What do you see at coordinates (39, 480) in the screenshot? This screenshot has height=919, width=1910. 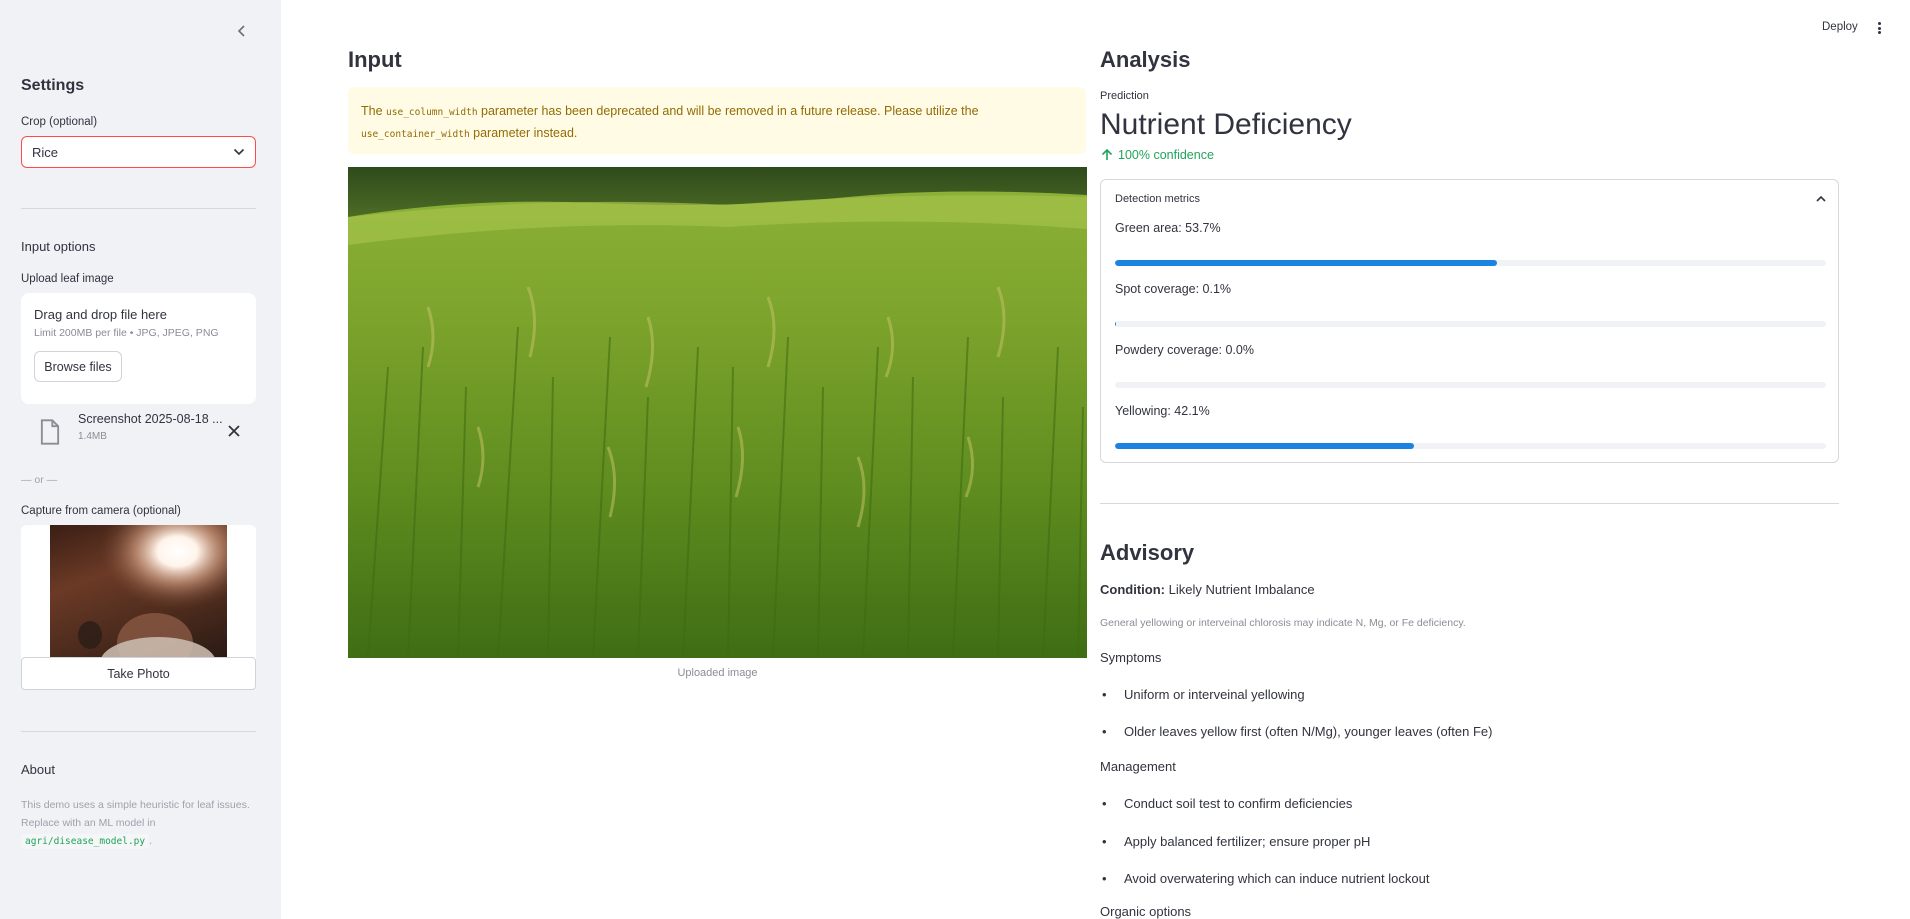 I see `or-separator: — or —` at bounding box center [39, 480].